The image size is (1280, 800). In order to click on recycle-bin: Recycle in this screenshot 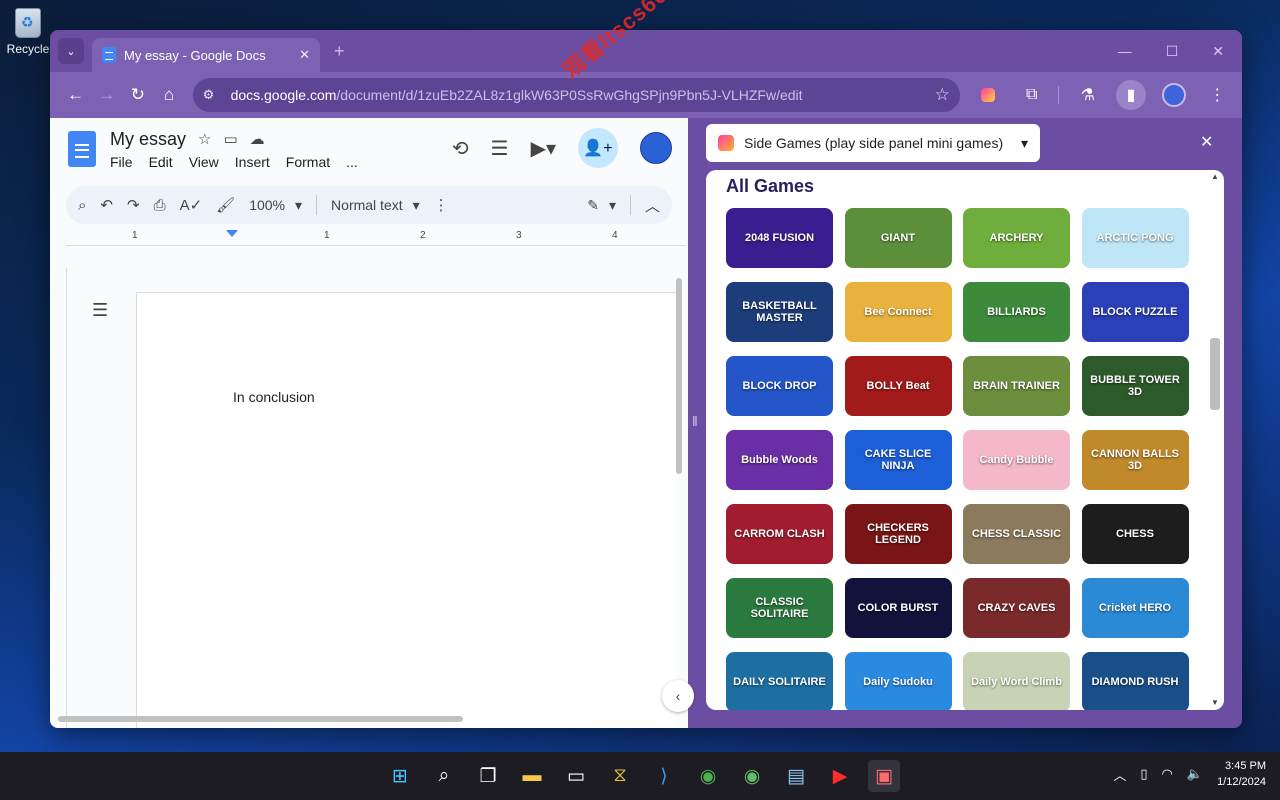, I will do `click(28, 32)`.